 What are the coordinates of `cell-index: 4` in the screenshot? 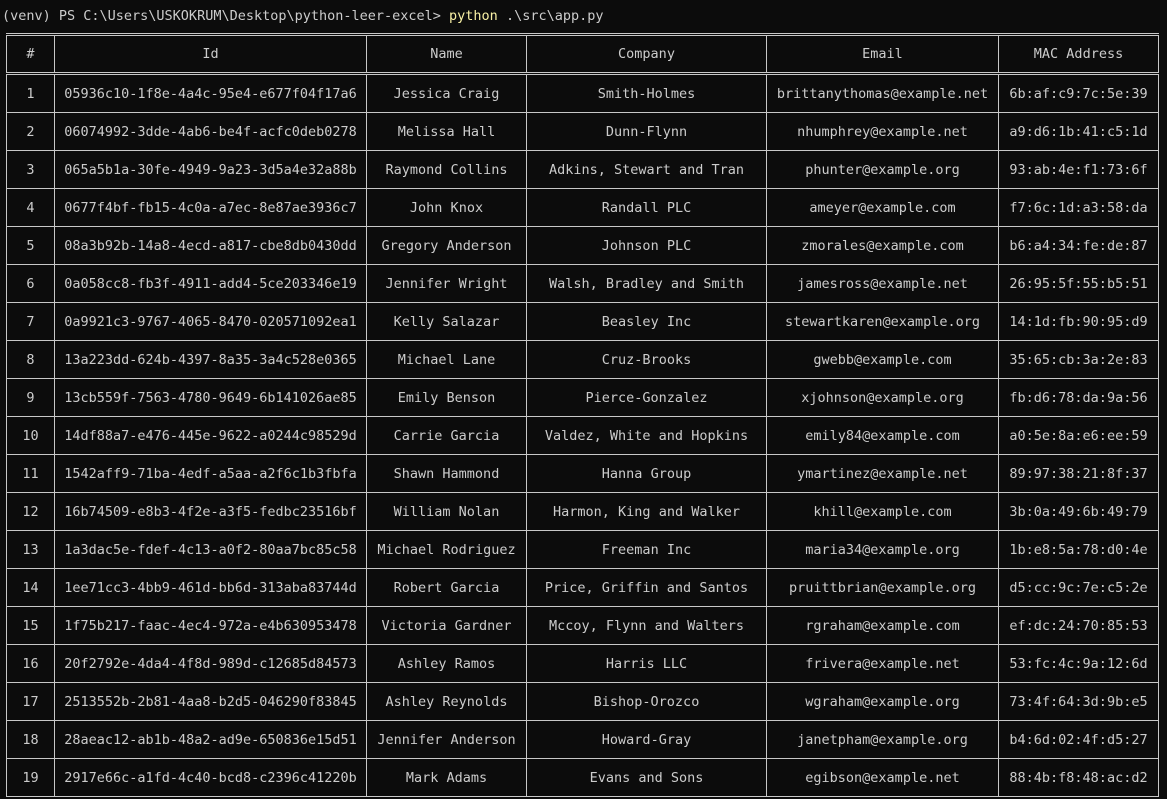 It's located at (30, 207).